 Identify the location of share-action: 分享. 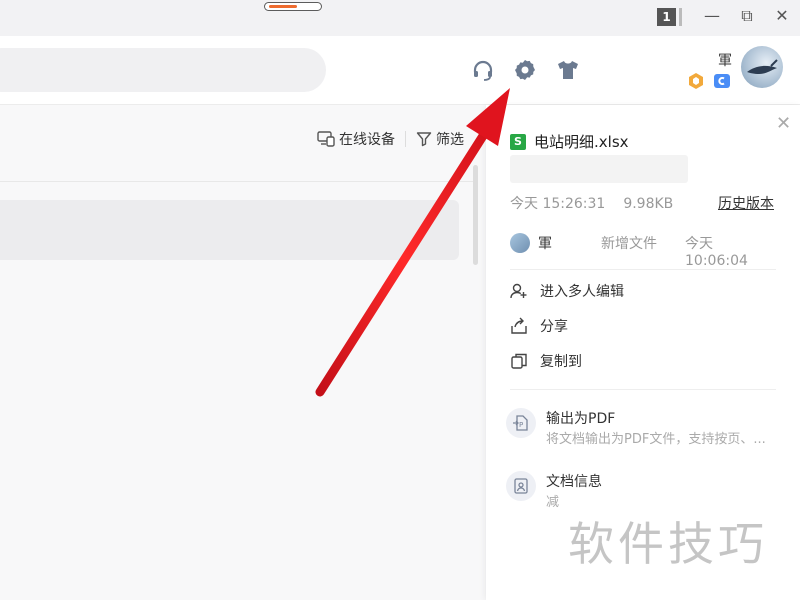
(539, 326).